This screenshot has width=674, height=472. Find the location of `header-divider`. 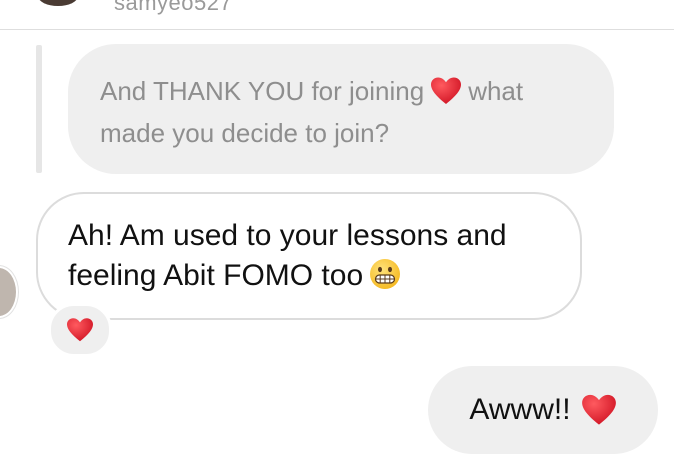

header-divider is located at coordinates (337, 29).